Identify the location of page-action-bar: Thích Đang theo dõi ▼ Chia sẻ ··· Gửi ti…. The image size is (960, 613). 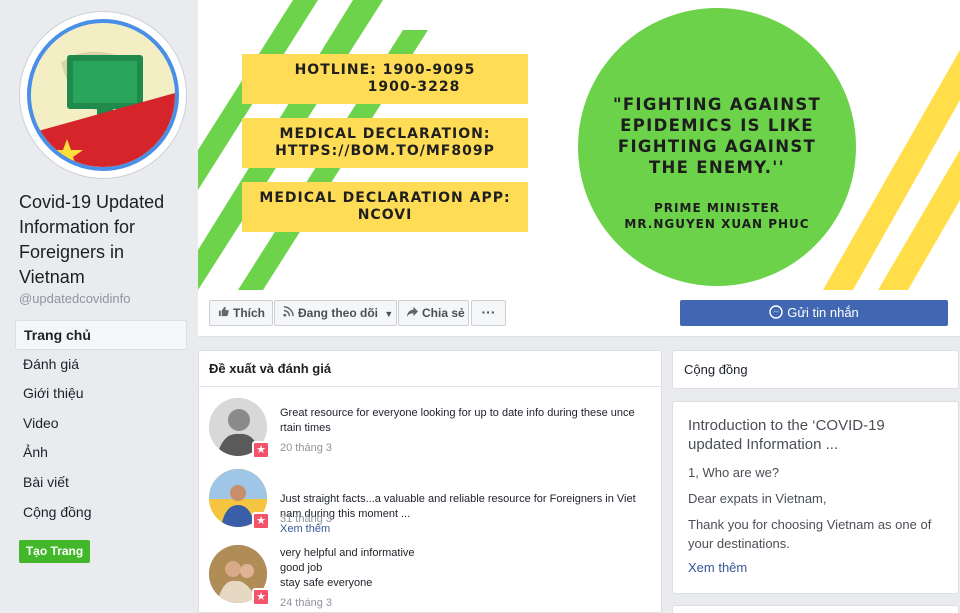
(579, 313).